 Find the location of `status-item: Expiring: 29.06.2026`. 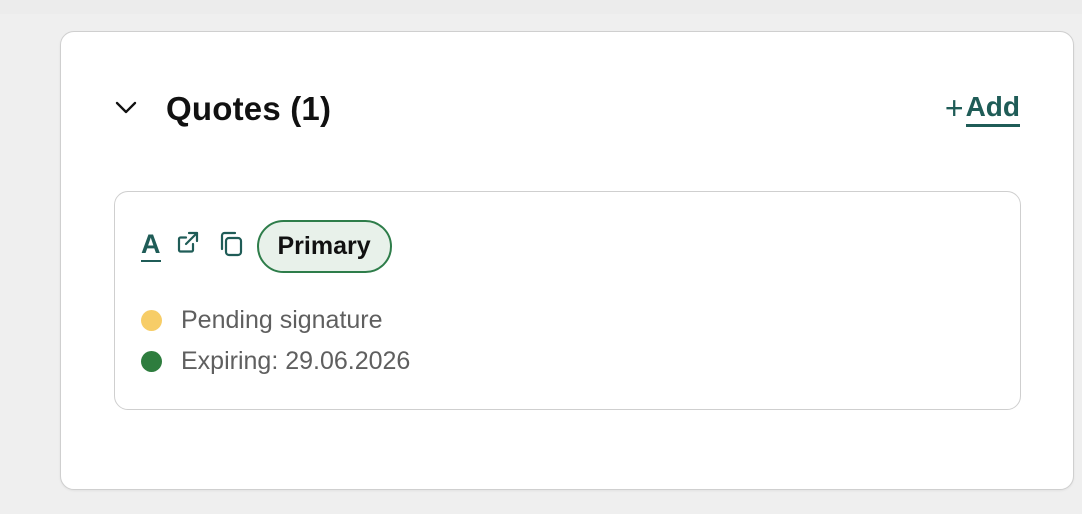

status-item: Expiring: 29.06.2026 is located at coordinates (275, 361).